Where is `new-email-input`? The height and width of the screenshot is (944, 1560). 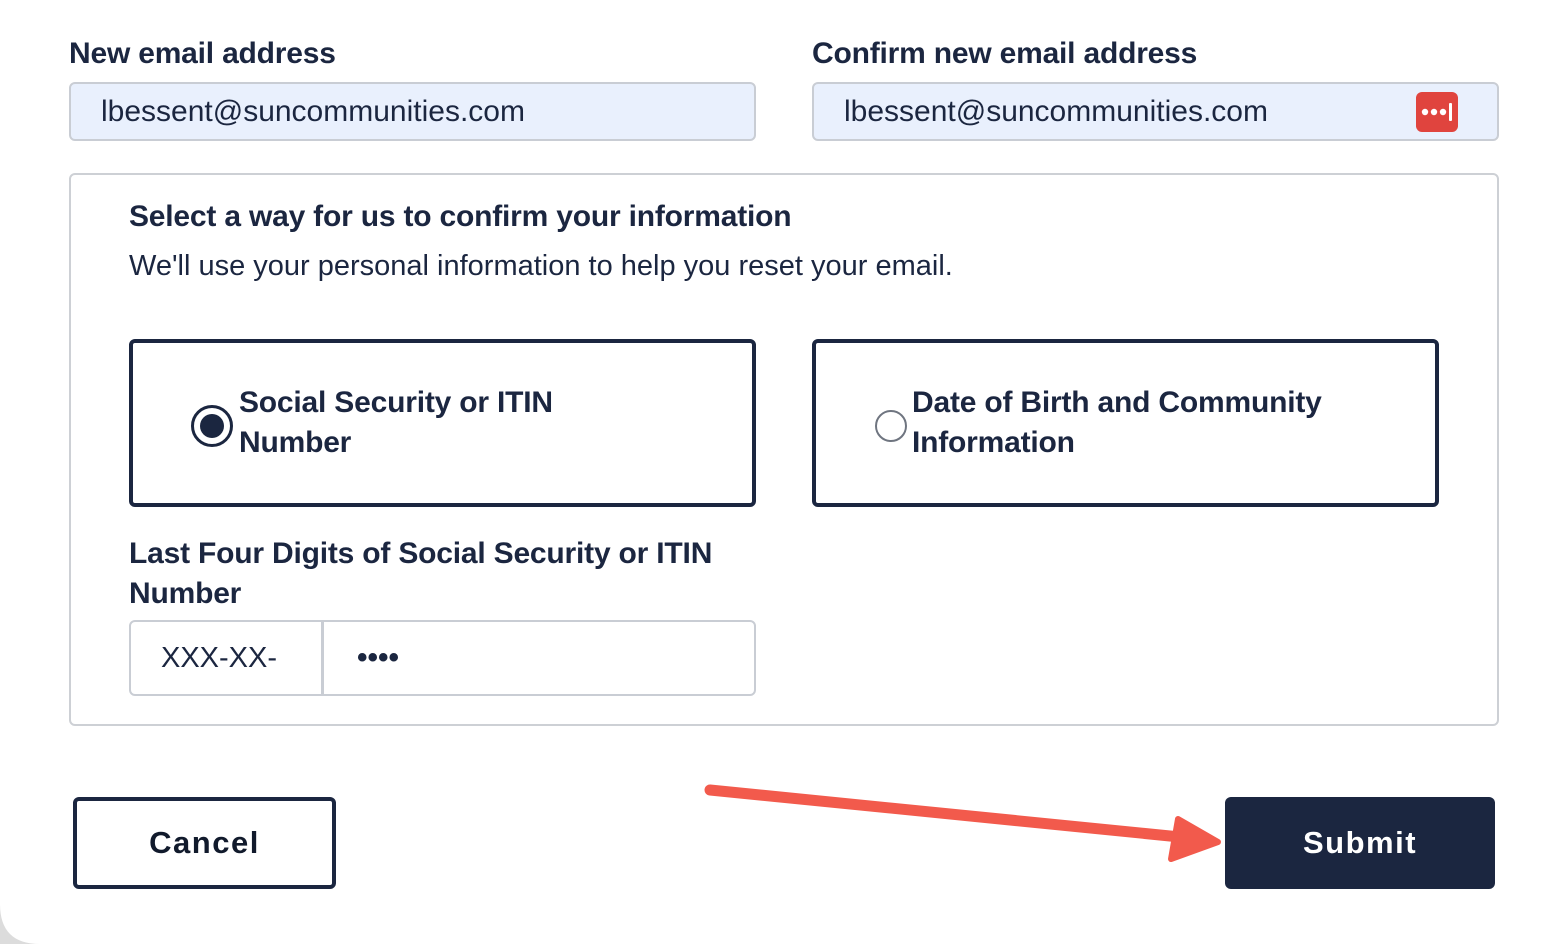
new-email-input is located at coordinates (412, 111).